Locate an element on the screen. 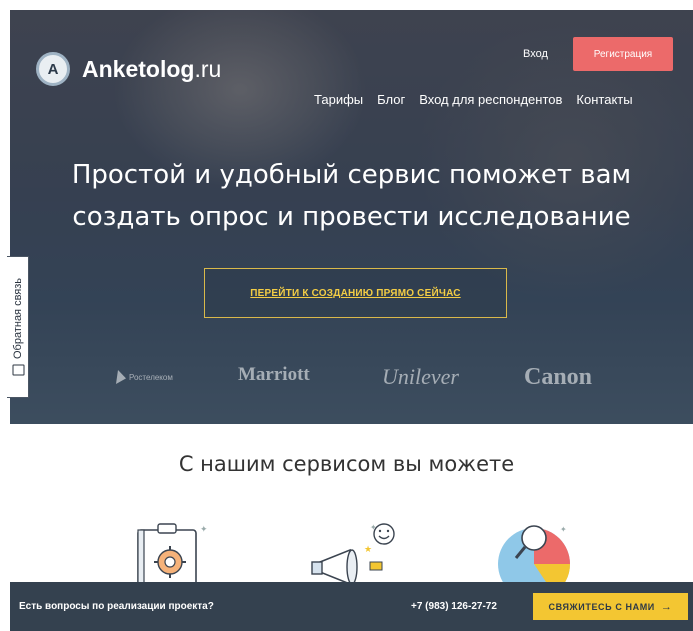 The width and height of the screenshot is (693, 631). feedback-label: Обратная связь is located at coordinates (17, 318).